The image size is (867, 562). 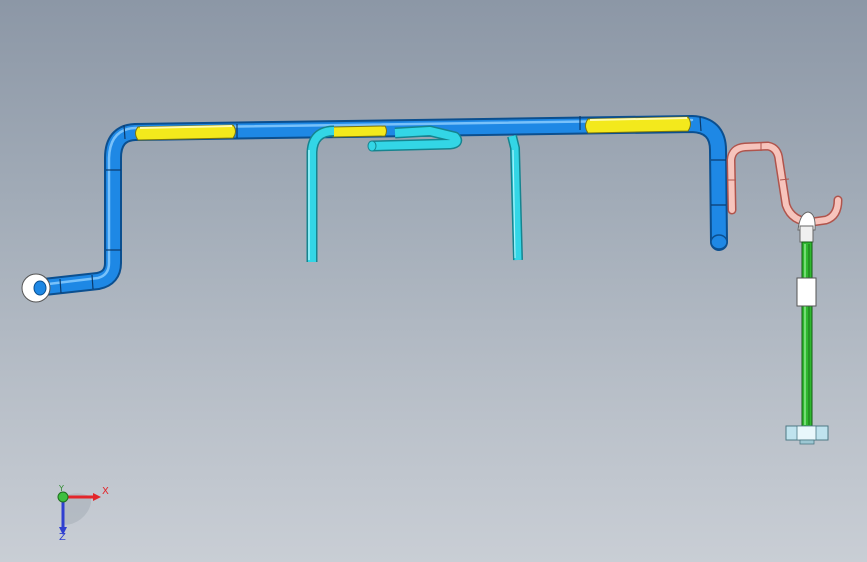 I want to click on branch-pipes, so click(x=414, y=193).